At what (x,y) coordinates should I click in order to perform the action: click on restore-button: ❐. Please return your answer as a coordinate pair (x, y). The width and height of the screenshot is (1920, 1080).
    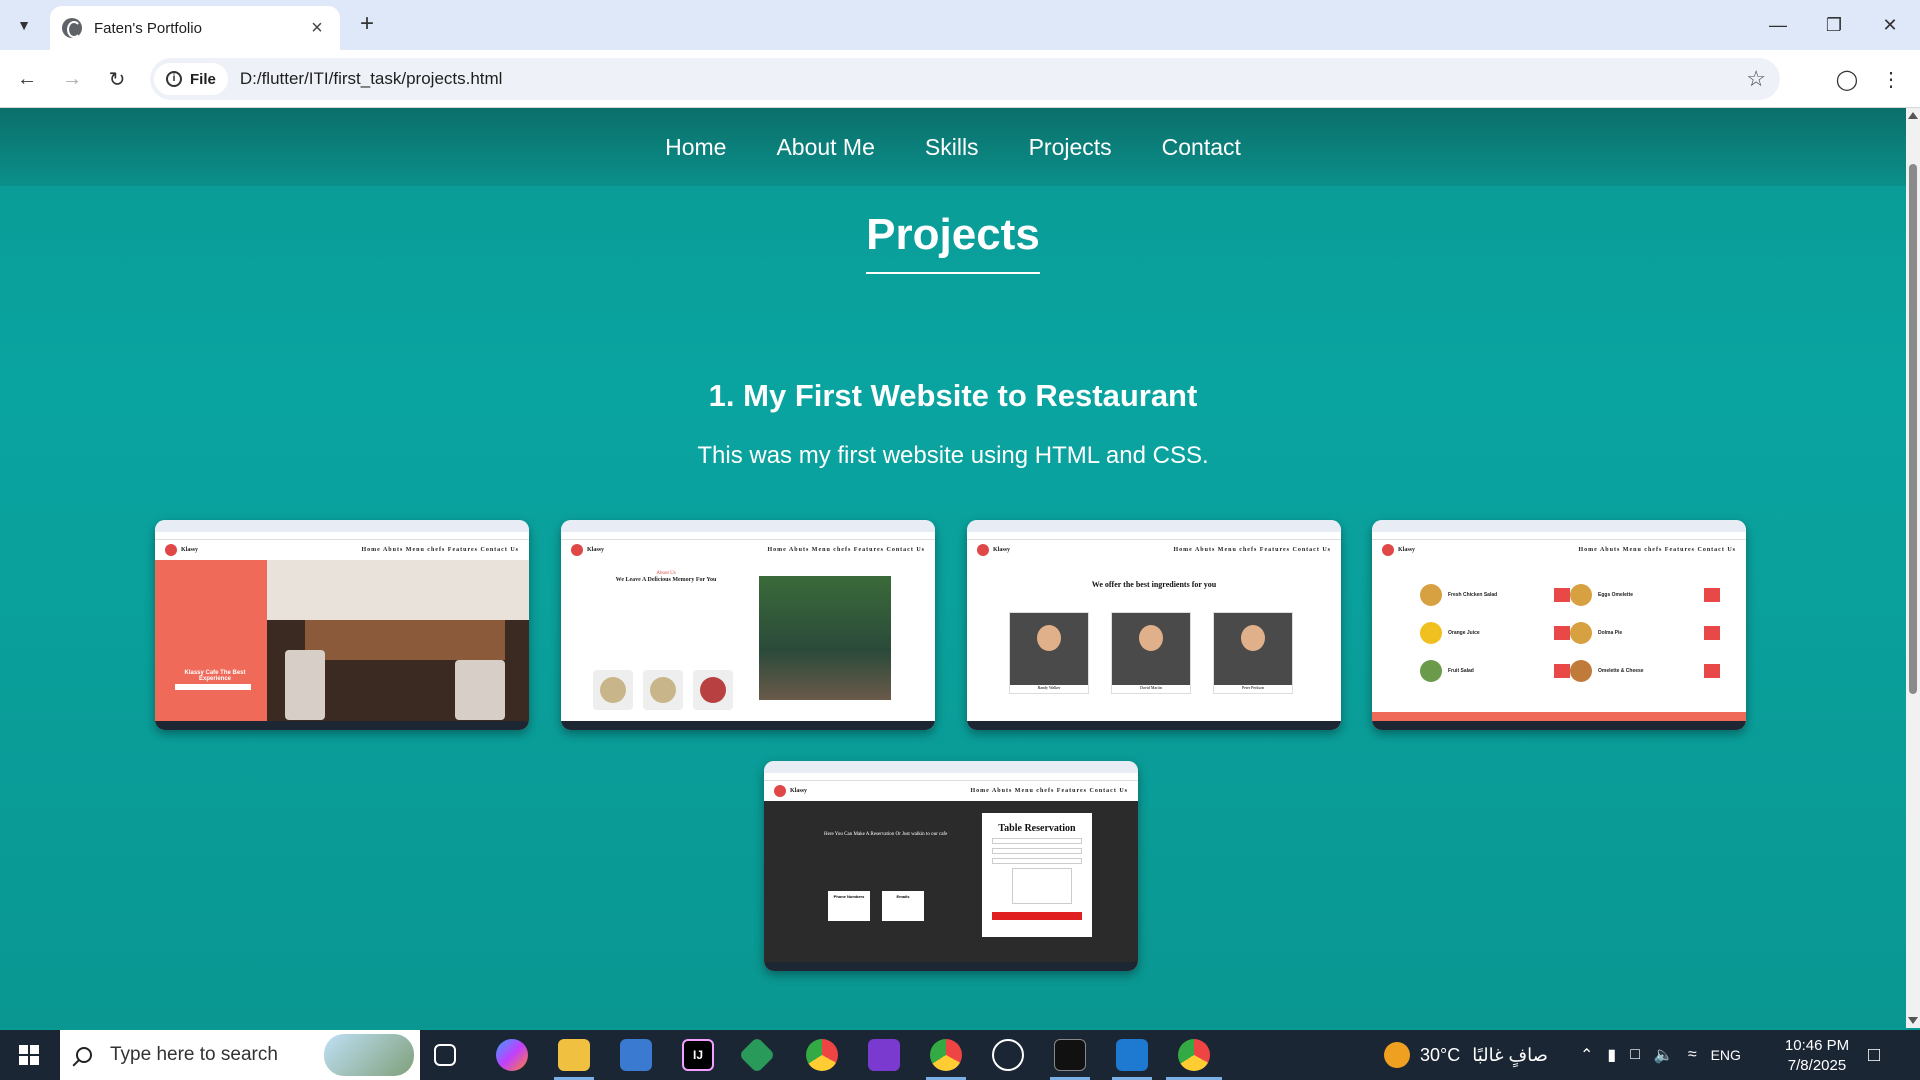
    Looking at the image, I should click on (1834, 25).